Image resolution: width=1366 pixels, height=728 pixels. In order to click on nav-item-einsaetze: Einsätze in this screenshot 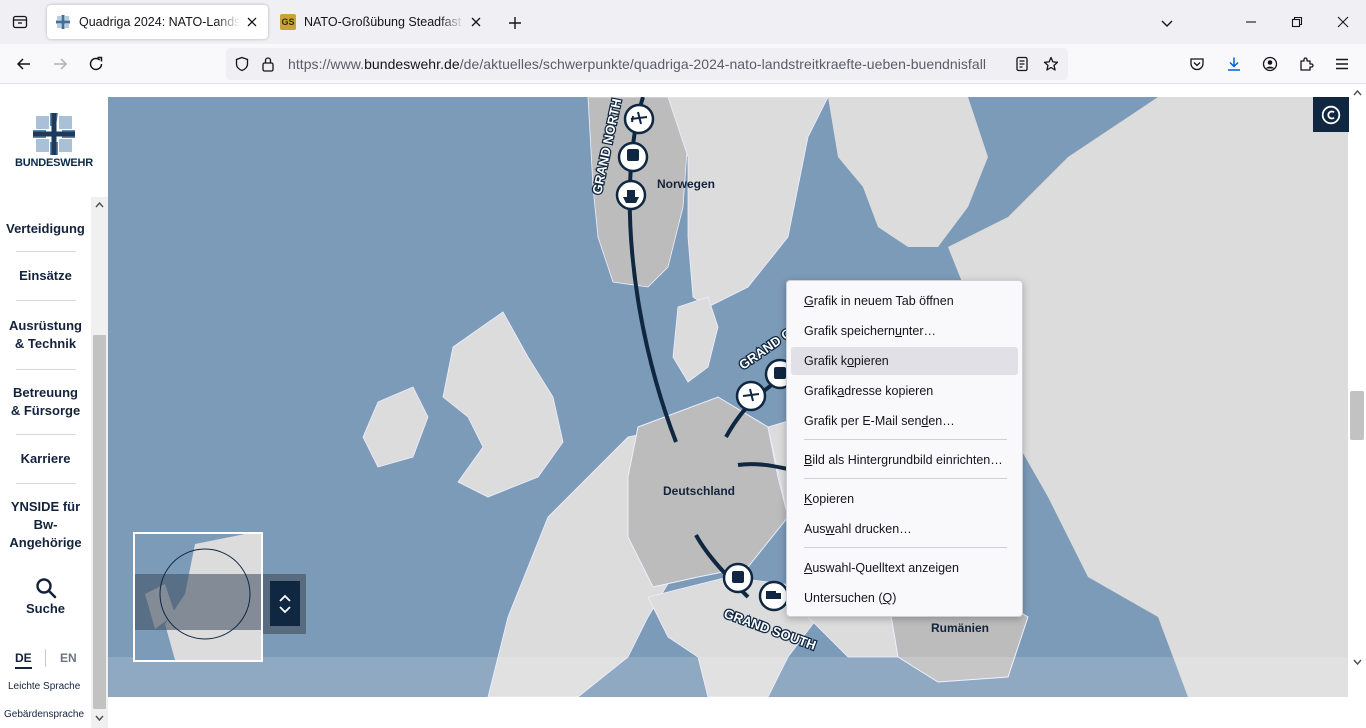, I will do `click(45, 276)`.